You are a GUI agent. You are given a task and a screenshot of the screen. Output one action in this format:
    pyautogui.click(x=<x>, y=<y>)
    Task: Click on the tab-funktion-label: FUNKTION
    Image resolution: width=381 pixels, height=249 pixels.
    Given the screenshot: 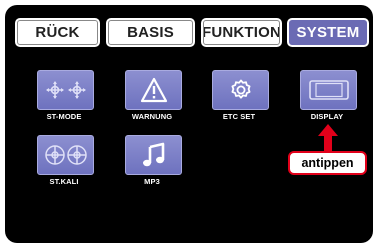 What is the action you would take?
    pyautogui.click(x=241, y=32)
    